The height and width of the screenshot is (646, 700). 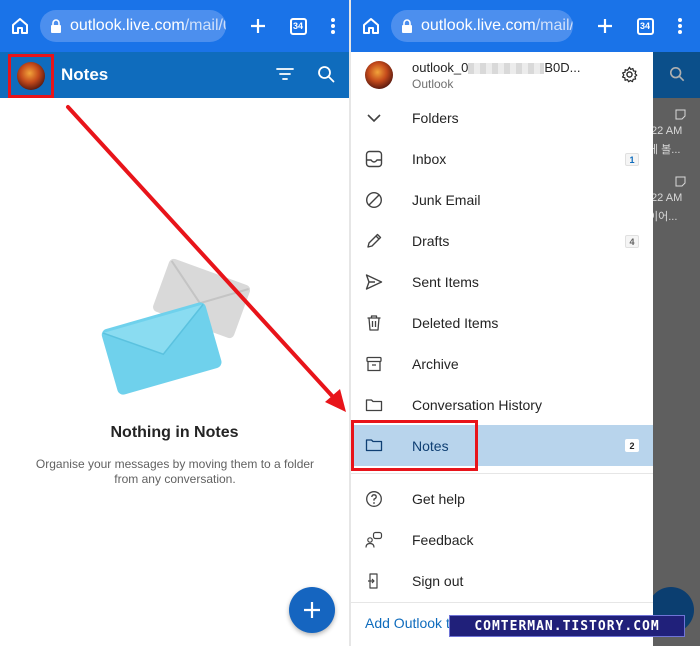 What do you see at coordinates (502, 323) in the screenshot?
I see `folder-deleted-items: Deleted Items` at bounding box center [502, 323].